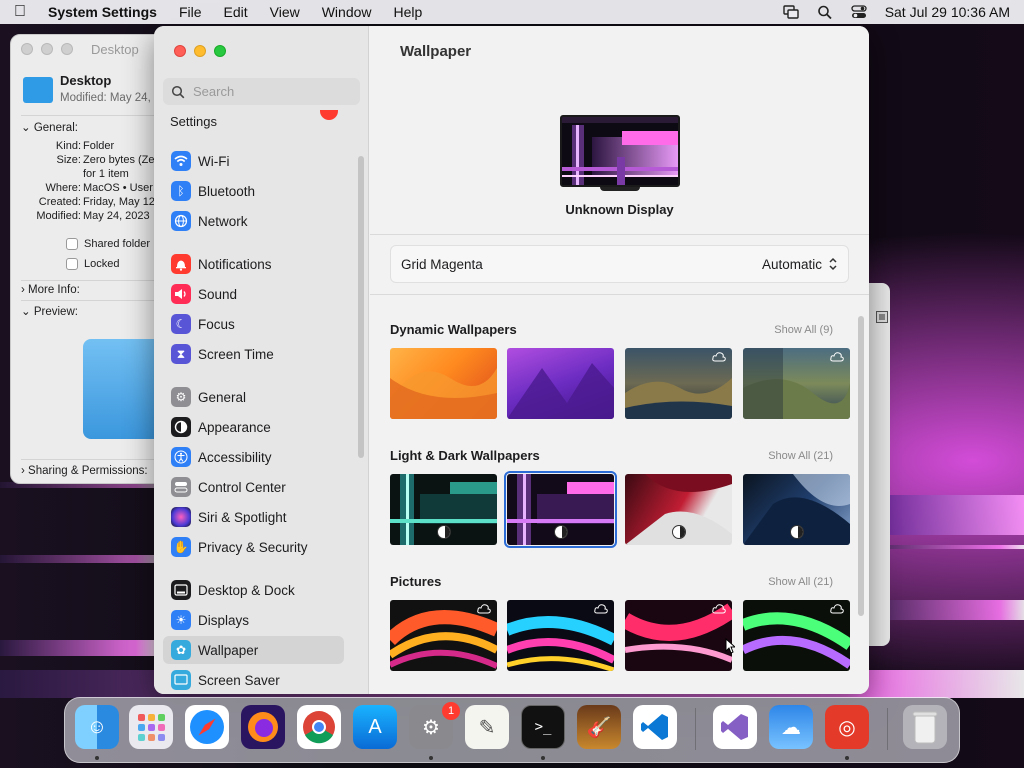 This screenshot has height=768, width=1024. I want to click on wallpaper-thumb-selected, so click(560, 509).